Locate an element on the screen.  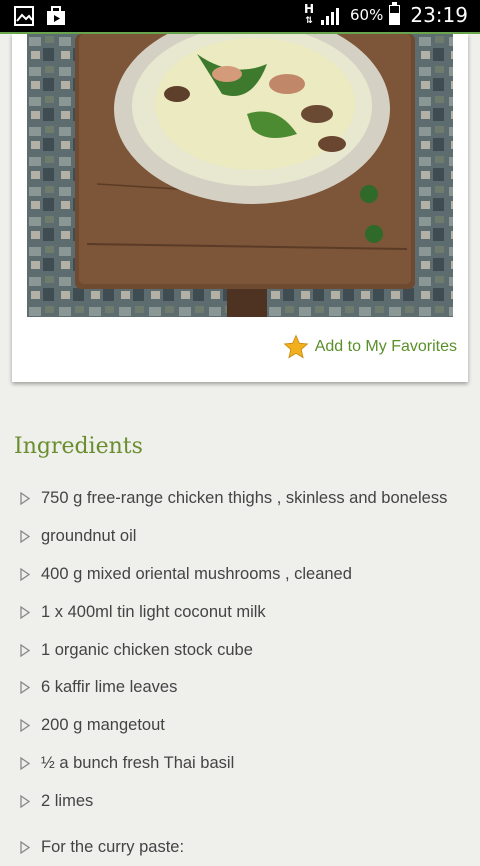
clock: 23:19 is located at coordinates (439, 15).